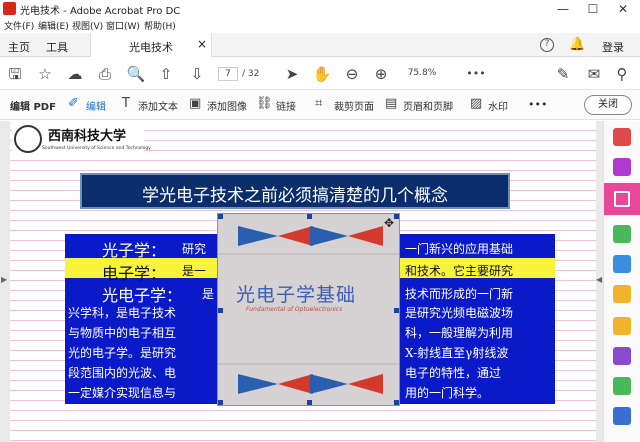 The width and height of the screenshot is (640, 442). What do you see at coordinates (498, 105) in the screenshot?
I see `watermark-button: 水印` at bounding box center [498, 105].